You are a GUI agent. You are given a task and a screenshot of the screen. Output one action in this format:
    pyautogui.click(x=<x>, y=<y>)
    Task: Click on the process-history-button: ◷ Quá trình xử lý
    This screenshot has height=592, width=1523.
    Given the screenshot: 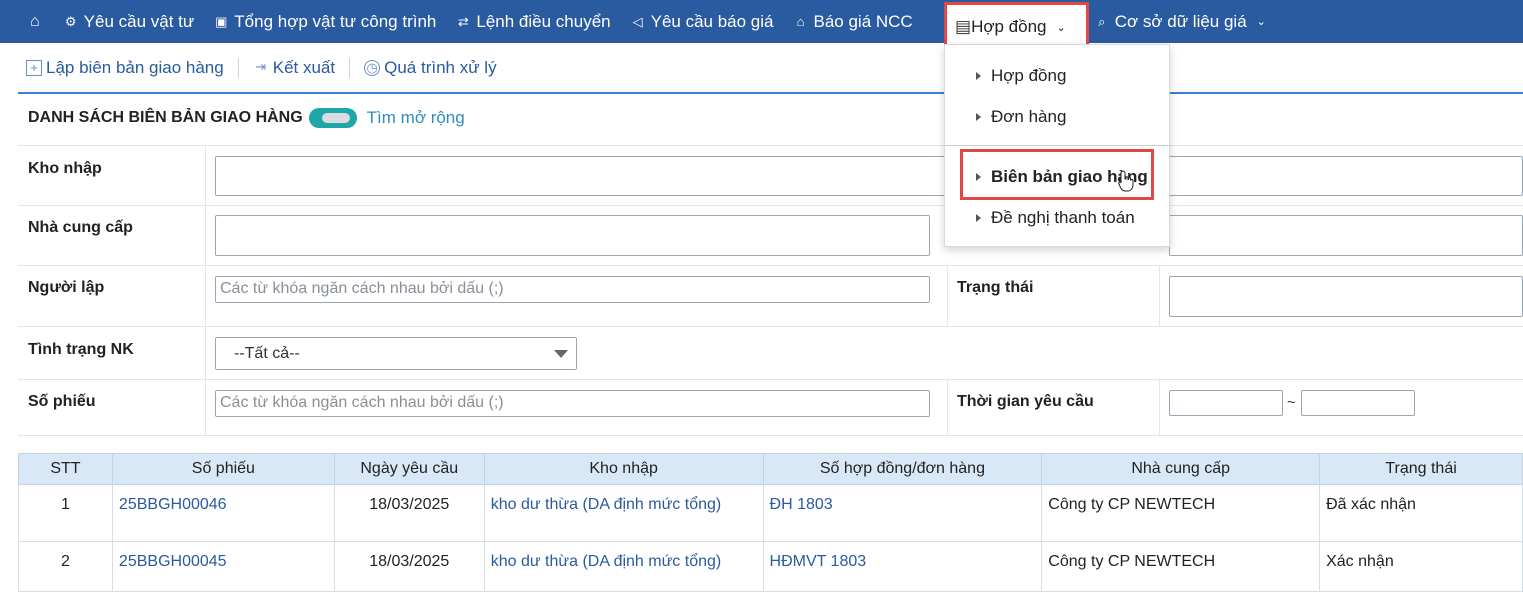 What is the action you would take?
    pyautogui.click(x=430, y=68)
    